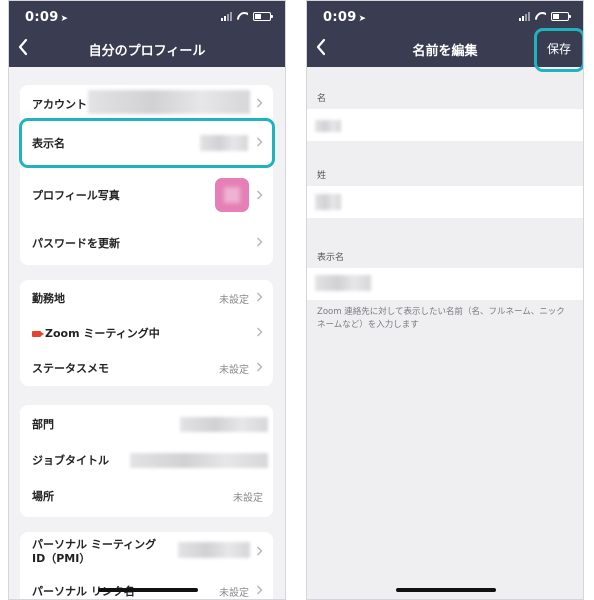  I want to click on row-status-memo: ステータスメモ 未設定, so click(146, 368).